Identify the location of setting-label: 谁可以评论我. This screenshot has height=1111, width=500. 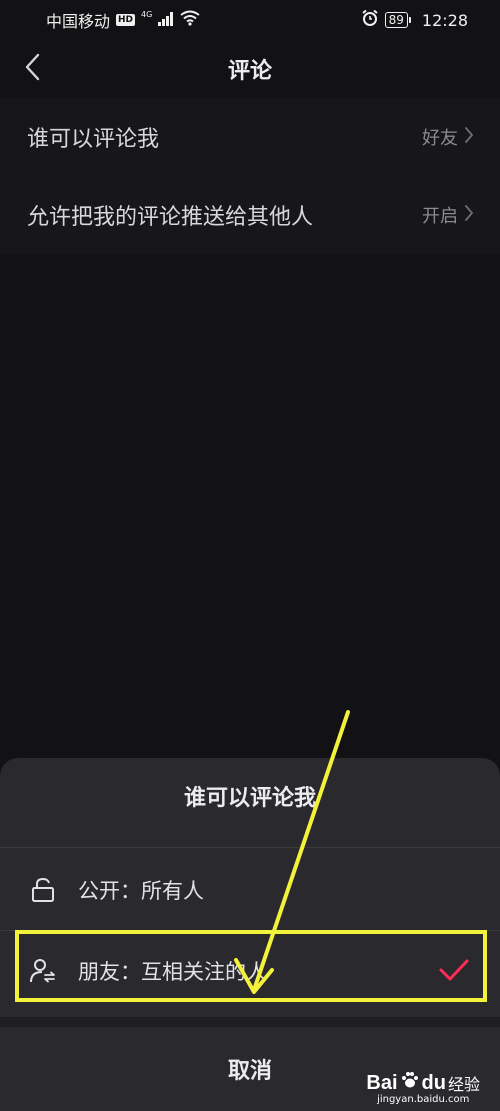
(93, 139).